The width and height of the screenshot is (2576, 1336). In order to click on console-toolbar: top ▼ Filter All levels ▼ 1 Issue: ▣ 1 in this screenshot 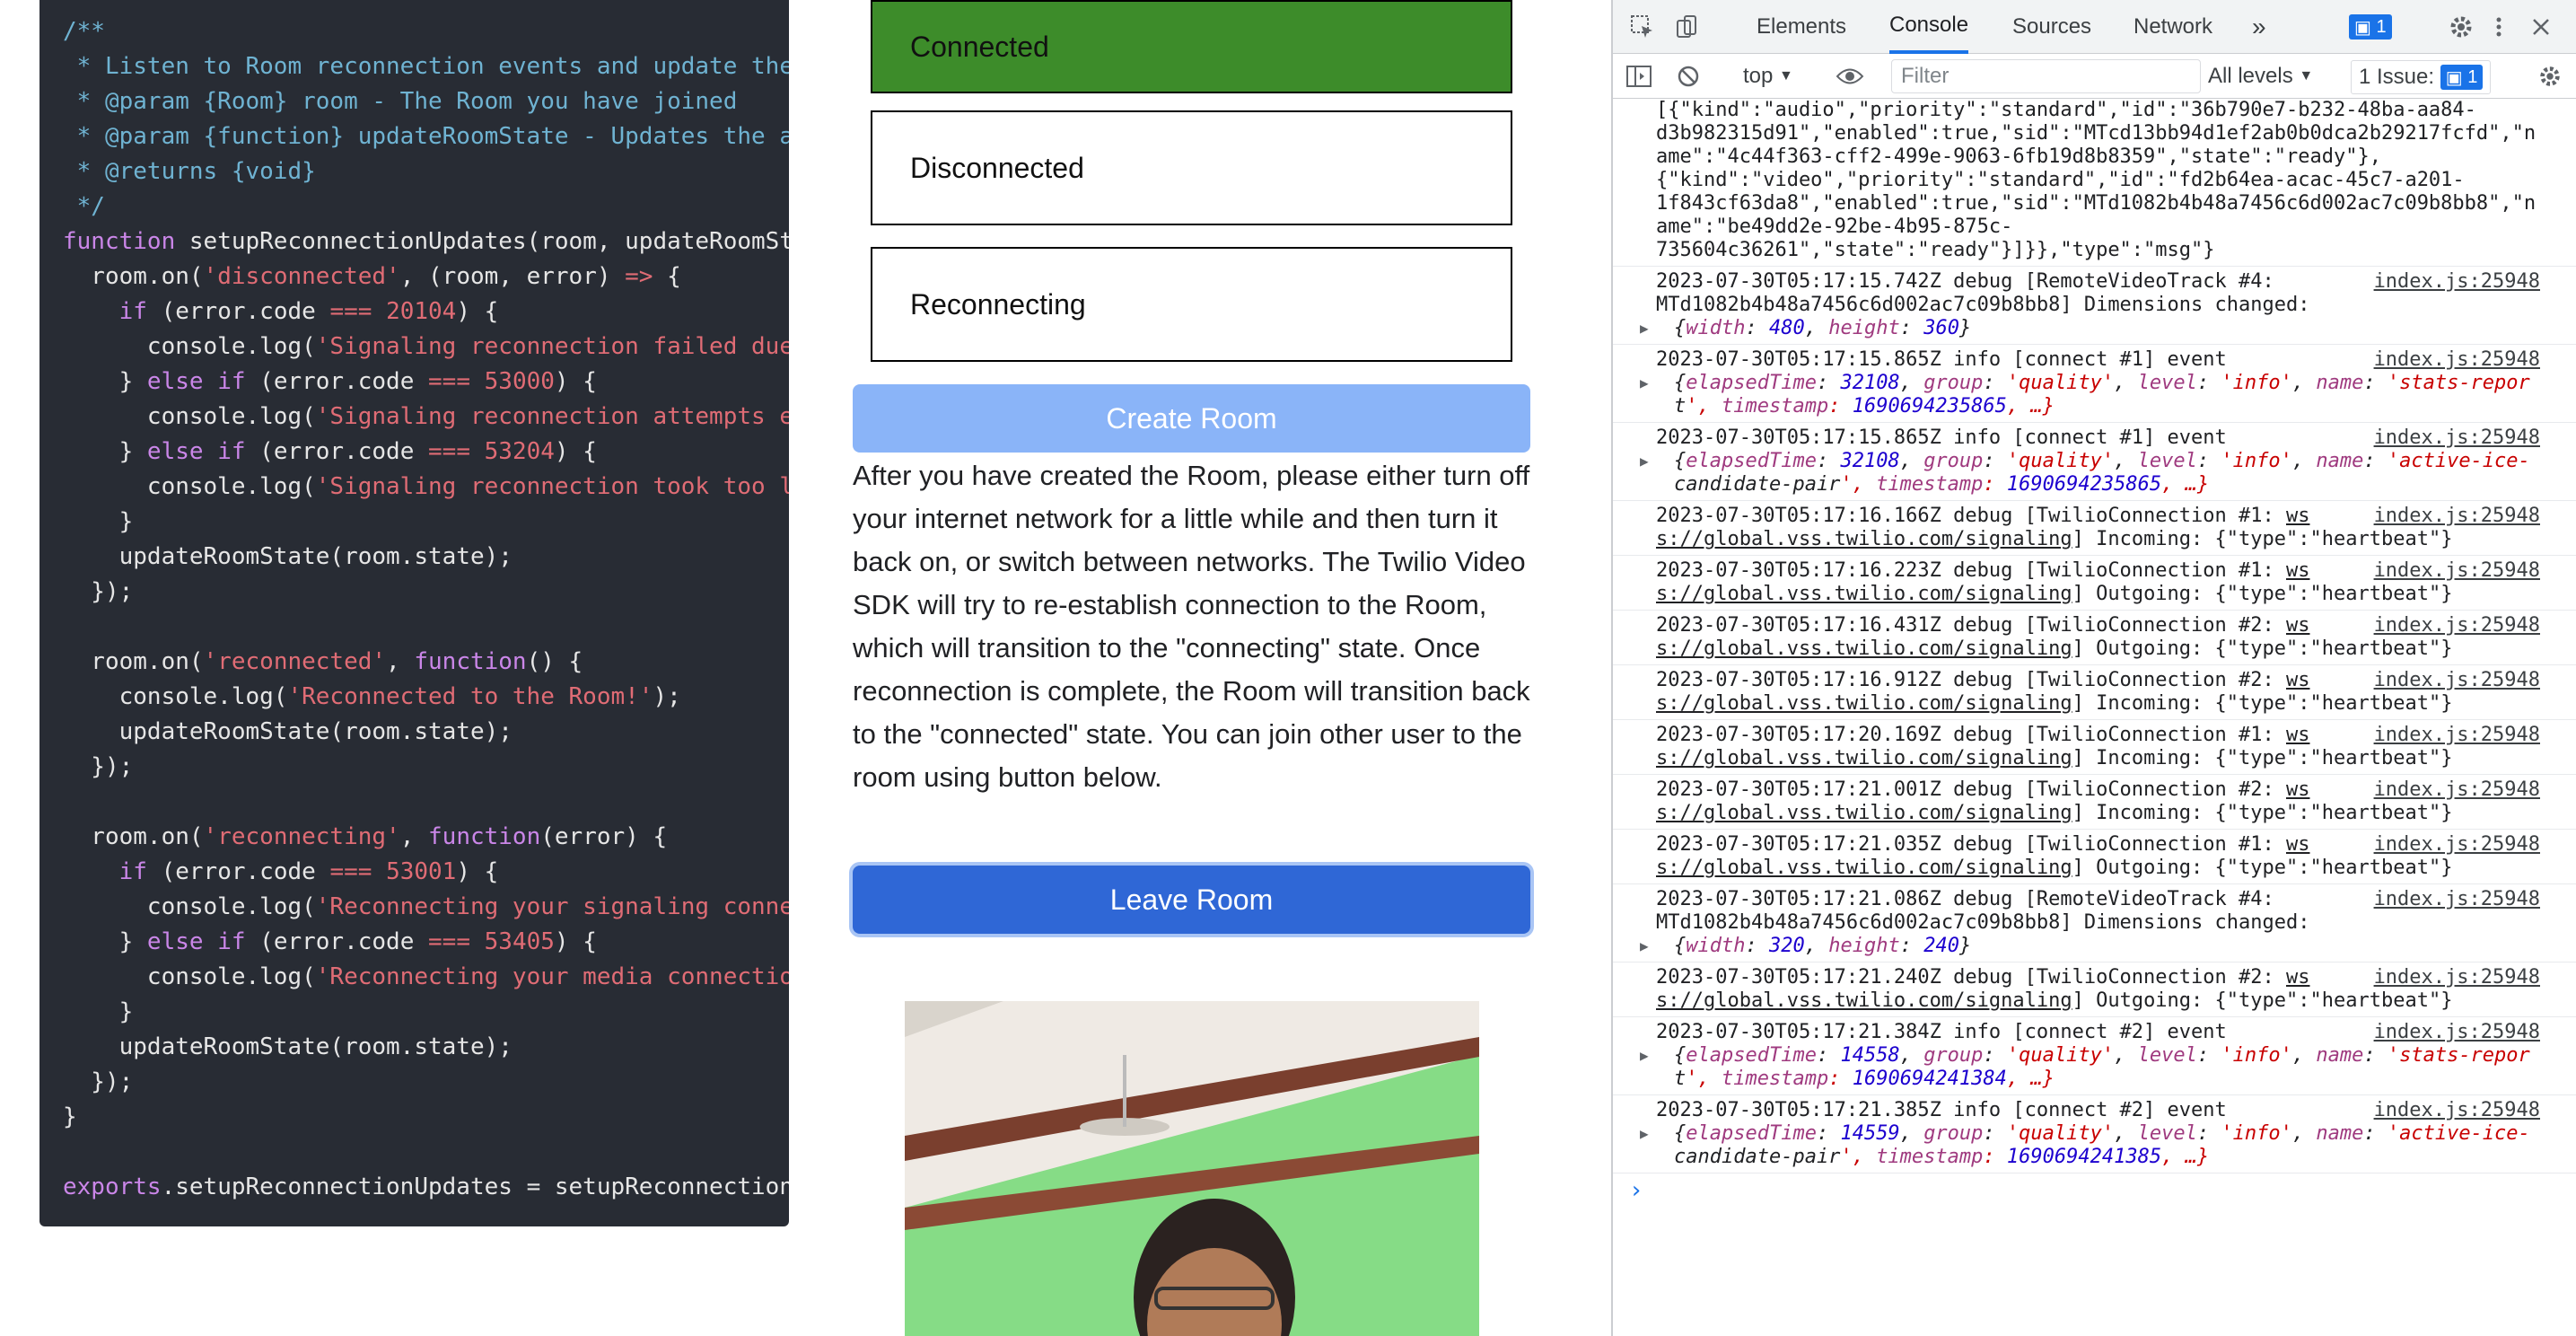, I will do `click(2094, 76)`.